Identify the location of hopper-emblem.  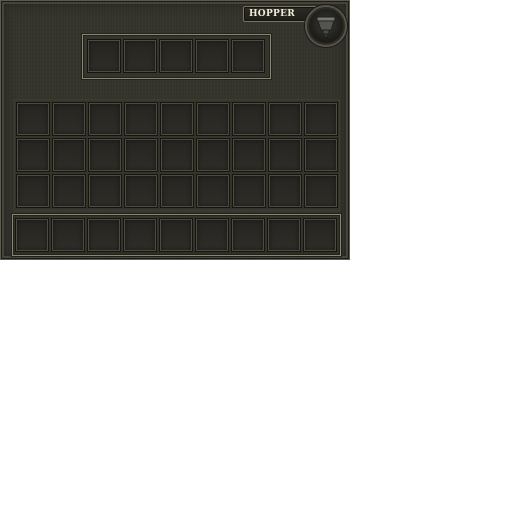
(326, 26).